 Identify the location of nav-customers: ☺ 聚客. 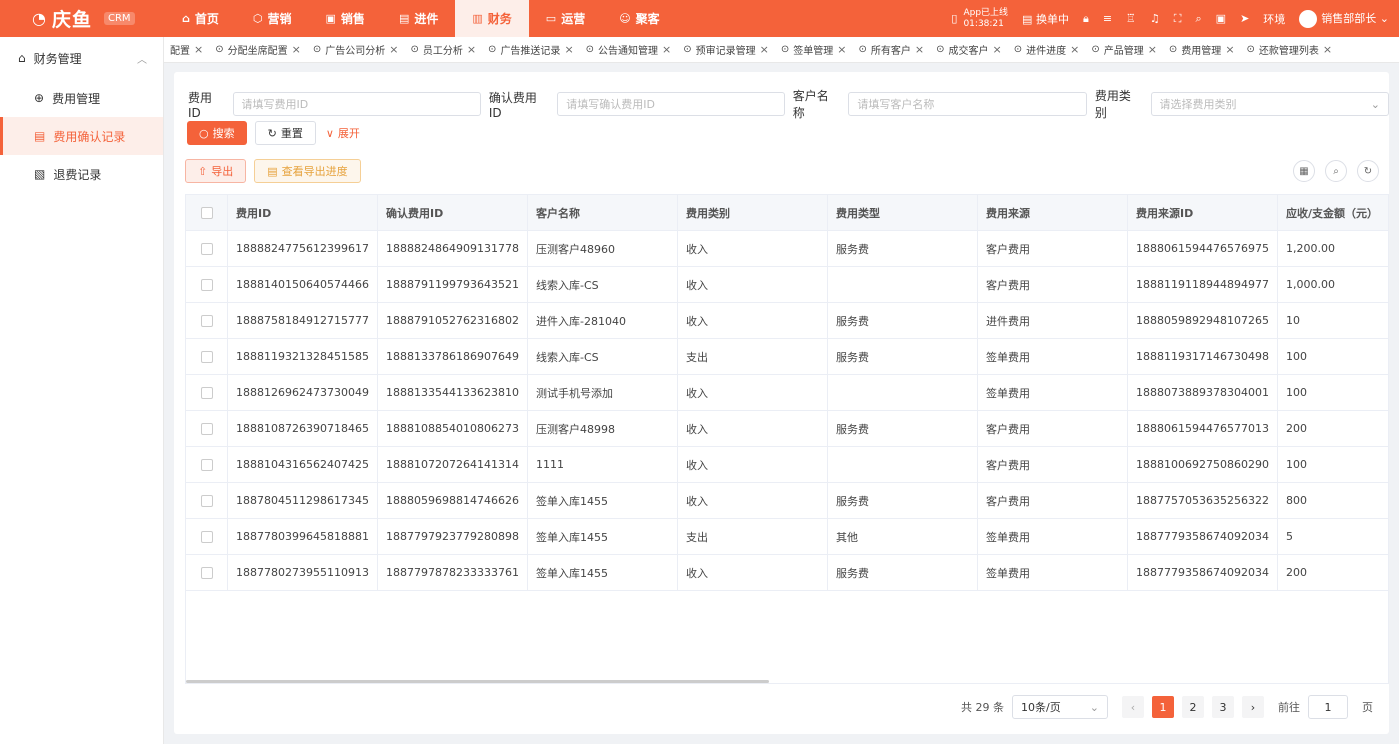
(639, 18).